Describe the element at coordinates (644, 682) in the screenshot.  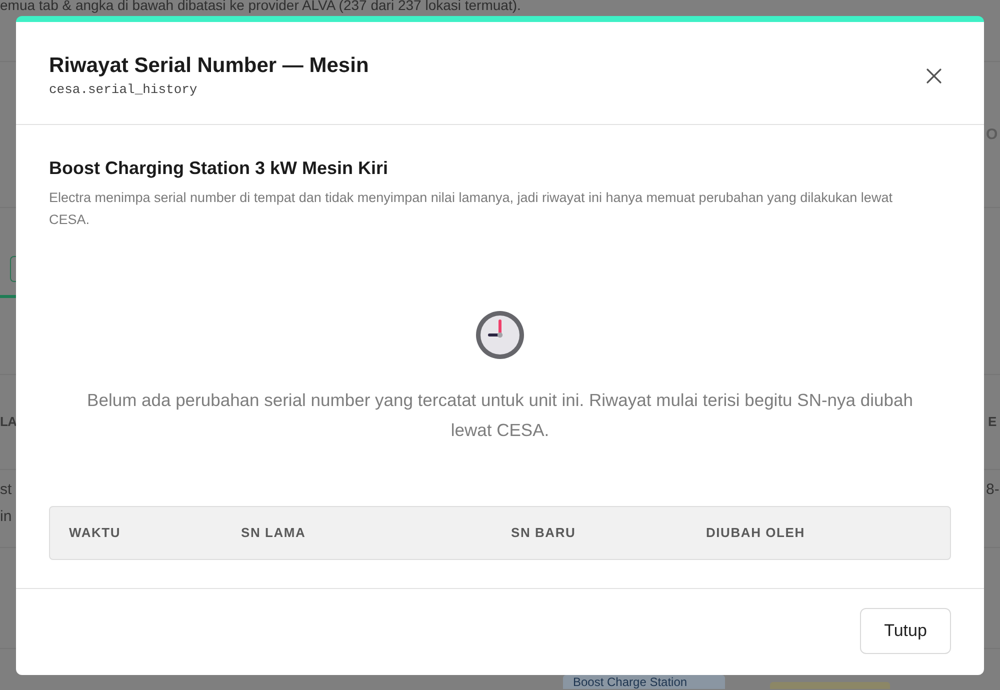
I see `type-tag: Boost Charge Station` at that location.